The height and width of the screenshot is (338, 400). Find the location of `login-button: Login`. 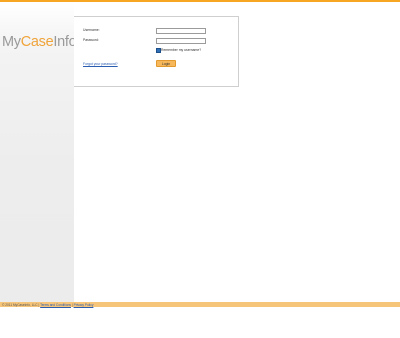

login-button: Login is located at coordinates (166, 63).